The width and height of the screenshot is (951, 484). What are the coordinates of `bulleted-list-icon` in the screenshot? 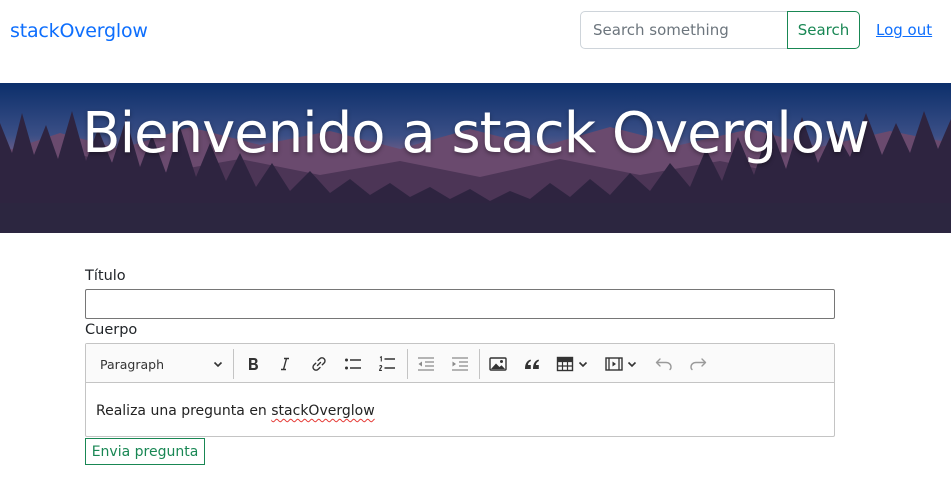 It's located at (353, 364).